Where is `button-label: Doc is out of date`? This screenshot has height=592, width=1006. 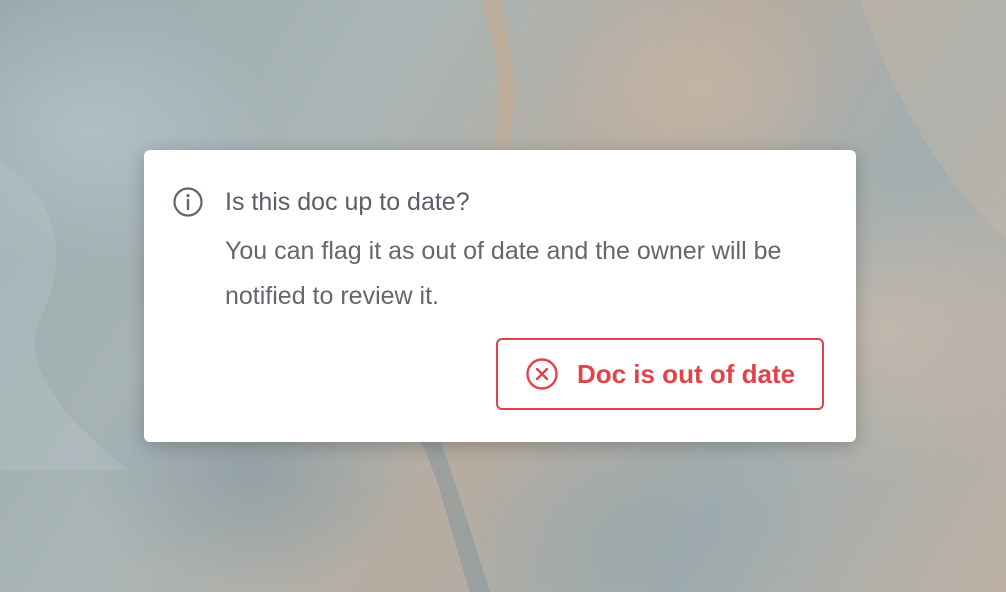 button-label: Doc is out of date is located at coordinates (686, 373).